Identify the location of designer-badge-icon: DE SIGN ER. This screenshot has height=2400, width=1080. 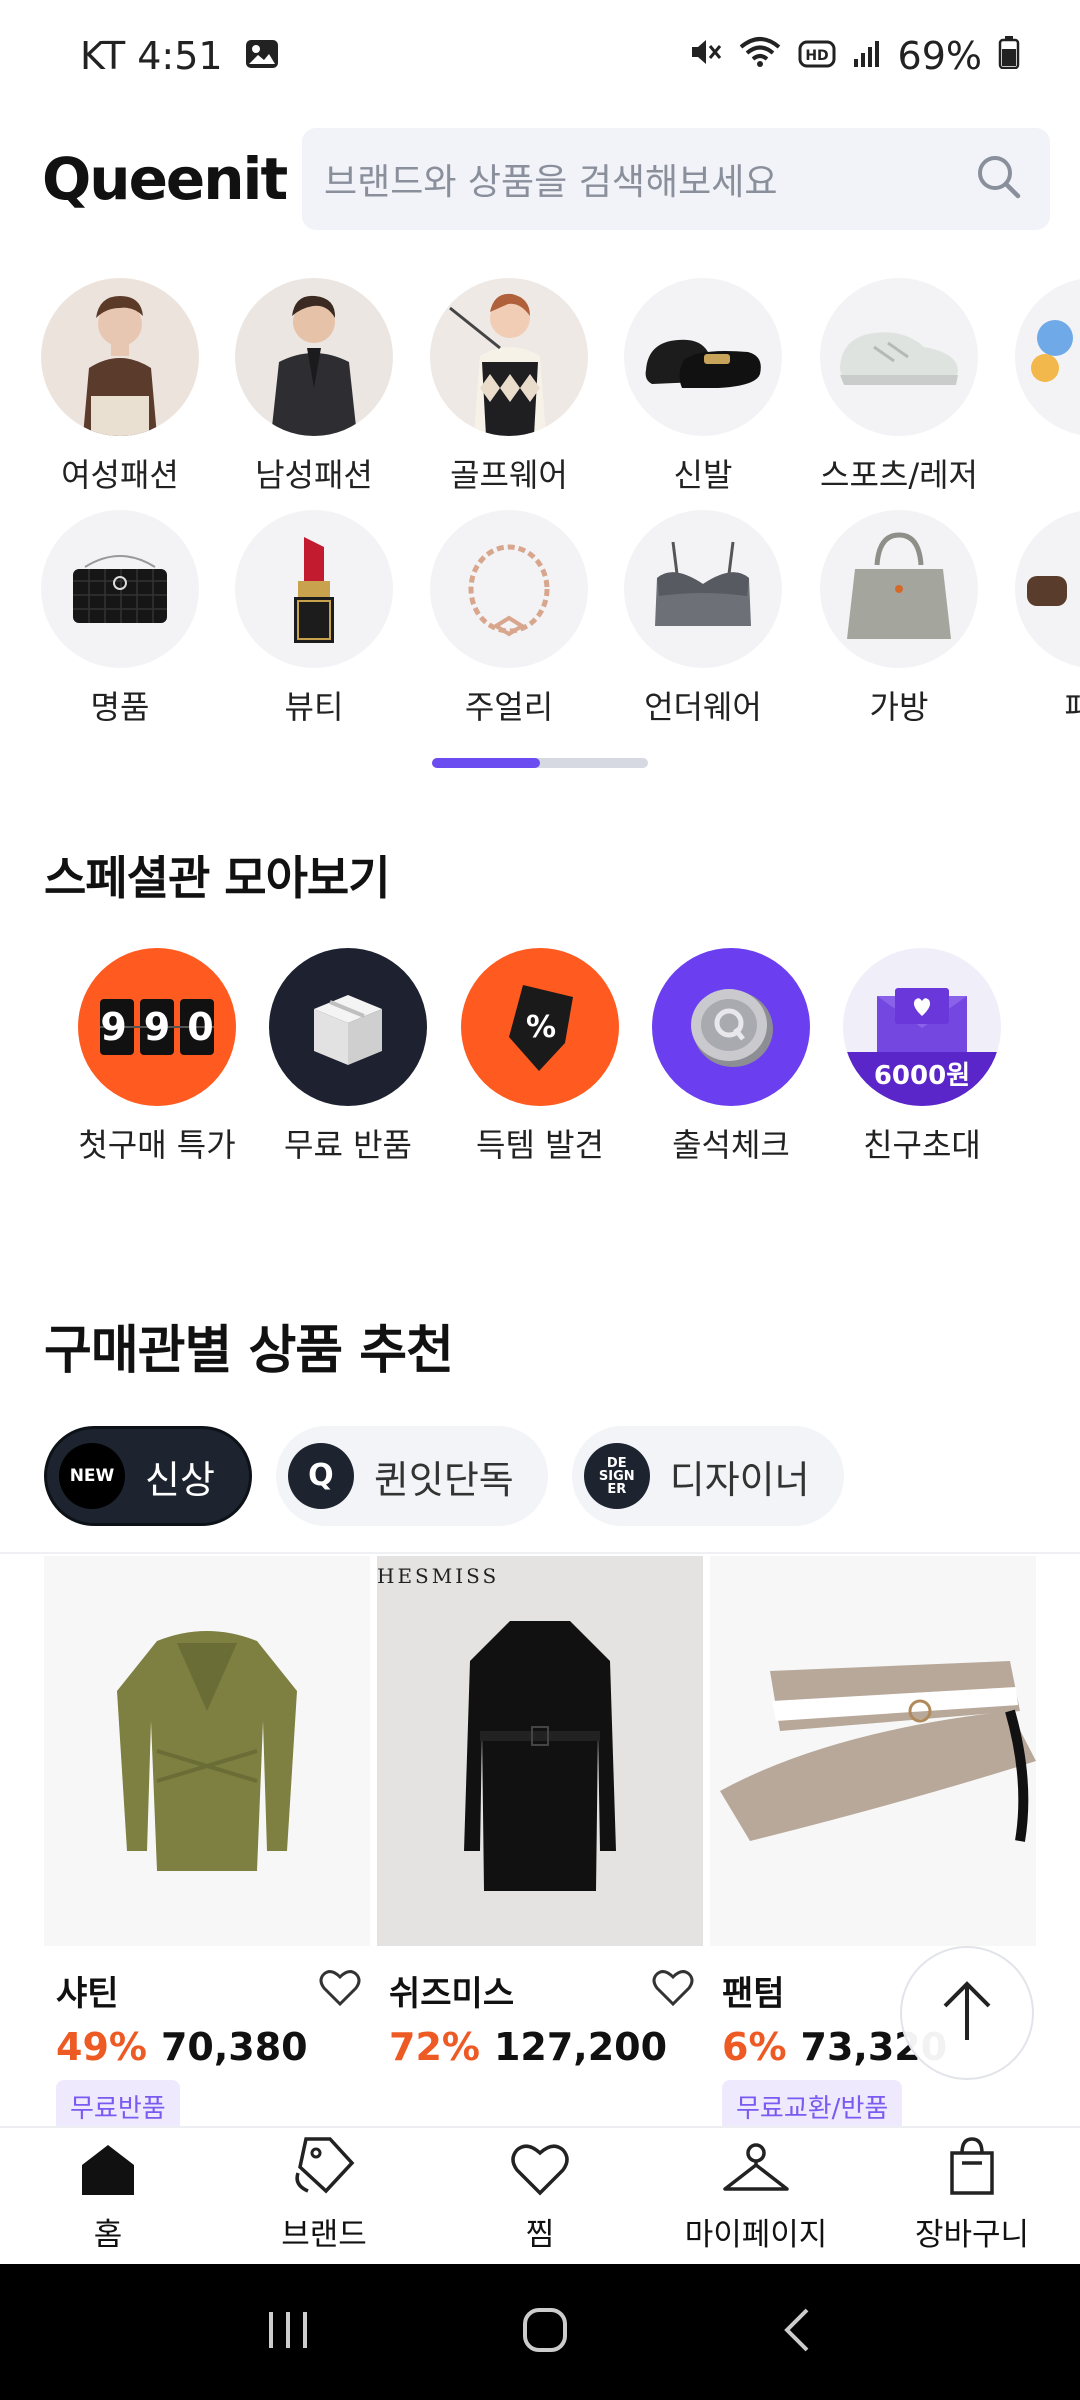
(616, 1476).